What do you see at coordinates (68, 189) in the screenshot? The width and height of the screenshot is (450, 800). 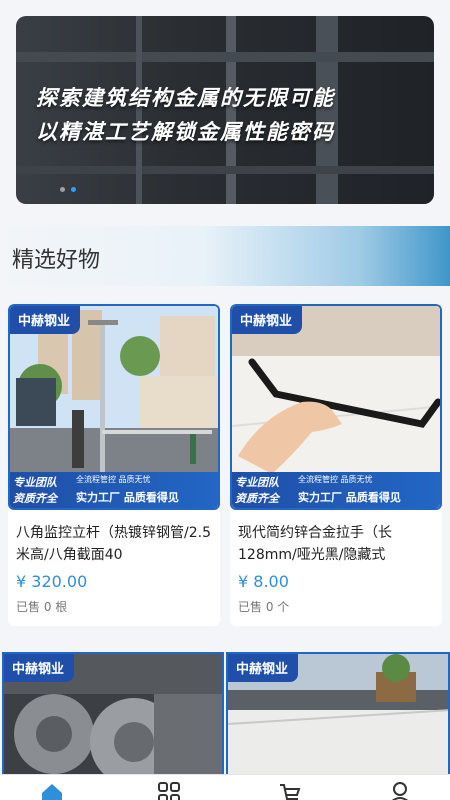 I see `carousel-indicator` at bounding box center [68, 189].